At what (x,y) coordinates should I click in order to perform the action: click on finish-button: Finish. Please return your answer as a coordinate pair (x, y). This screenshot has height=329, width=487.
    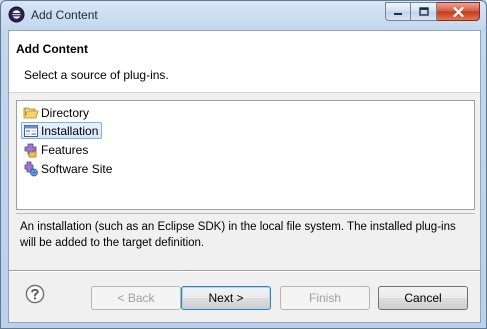
    Looking at the image, I should click on (325, 298).